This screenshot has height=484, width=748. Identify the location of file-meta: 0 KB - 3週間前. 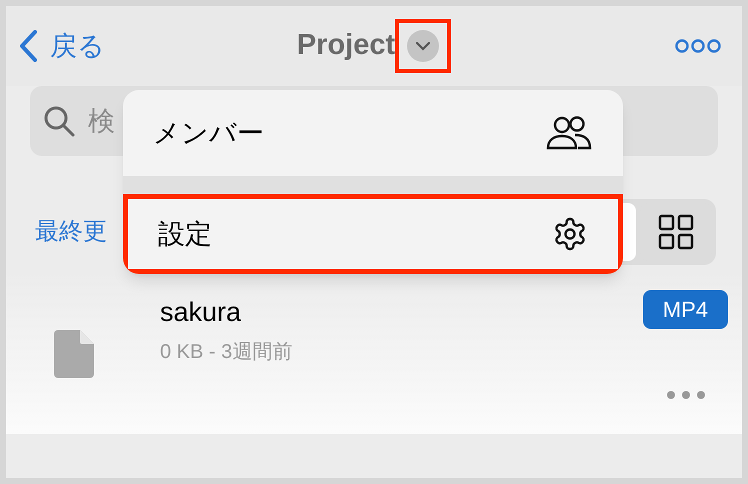
(226, 352).